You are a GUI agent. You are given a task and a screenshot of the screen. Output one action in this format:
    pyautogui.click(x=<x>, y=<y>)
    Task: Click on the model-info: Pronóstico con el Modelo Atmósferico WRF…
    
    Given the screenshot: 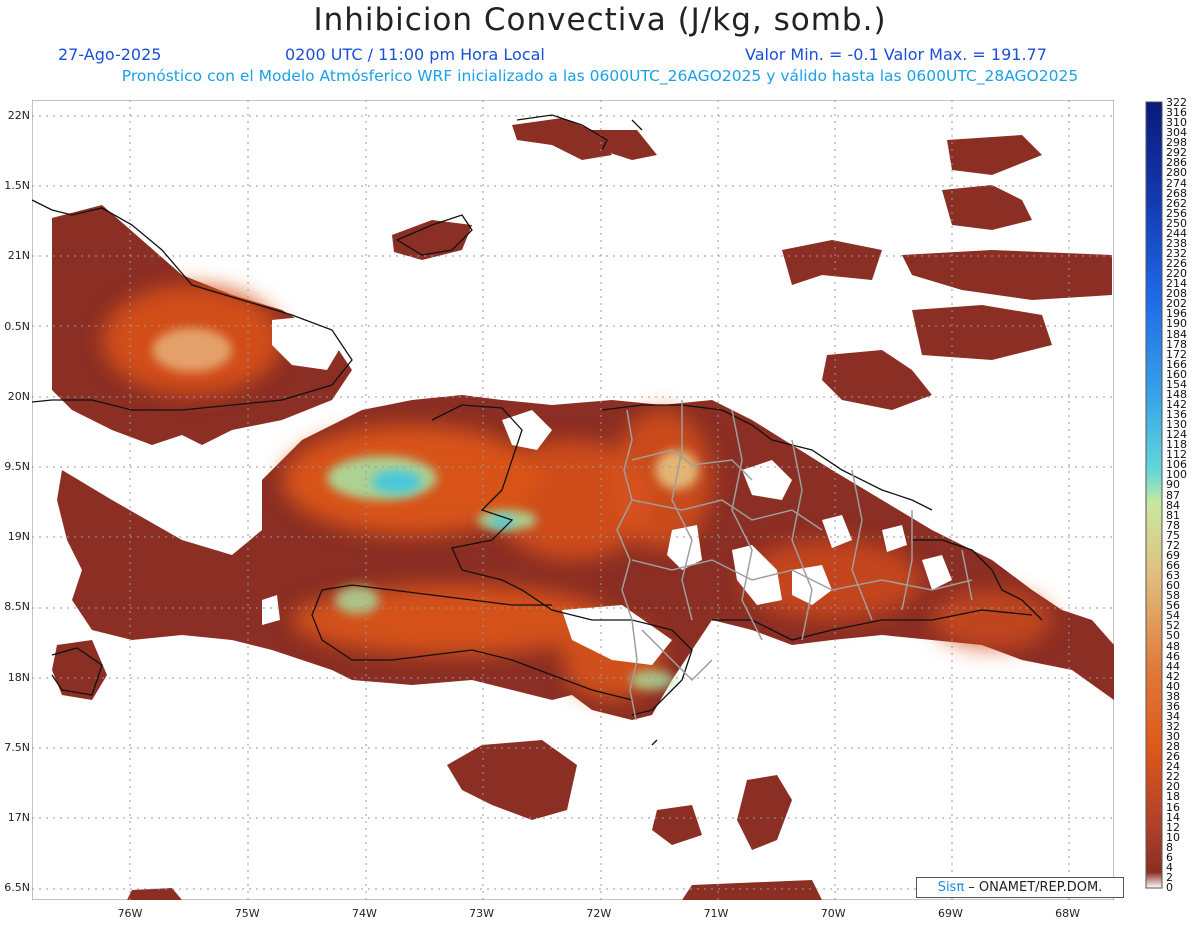 What is the action you would take?
    pyautogui.click(x=600, y=76)
    